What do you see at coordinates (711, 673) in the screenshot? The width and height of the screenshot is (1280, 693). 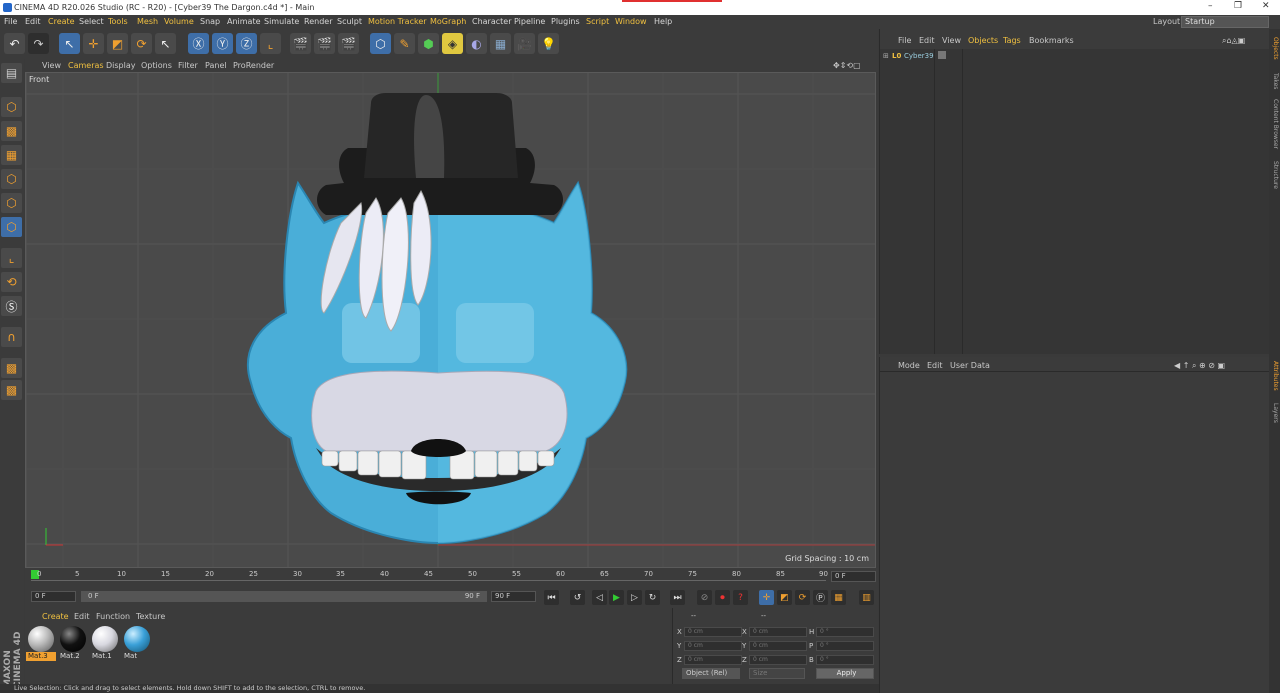 I see `coord-mode-select: Object (Rel)` at bounding box center [711, 673].